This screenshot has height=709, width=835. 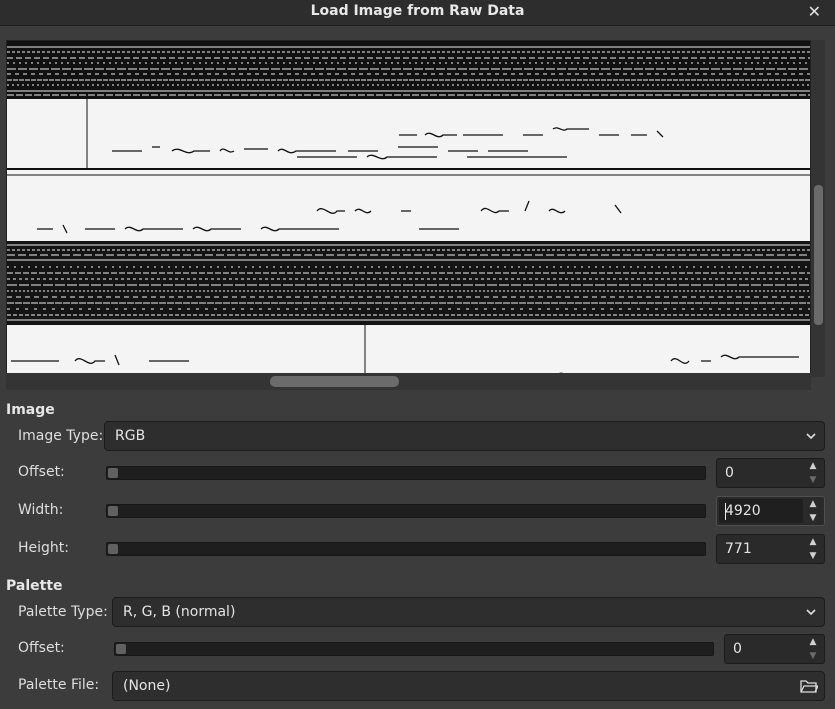 I want to click on dialog-title: Load Image from Raw Data, so click(x=417, y=11).